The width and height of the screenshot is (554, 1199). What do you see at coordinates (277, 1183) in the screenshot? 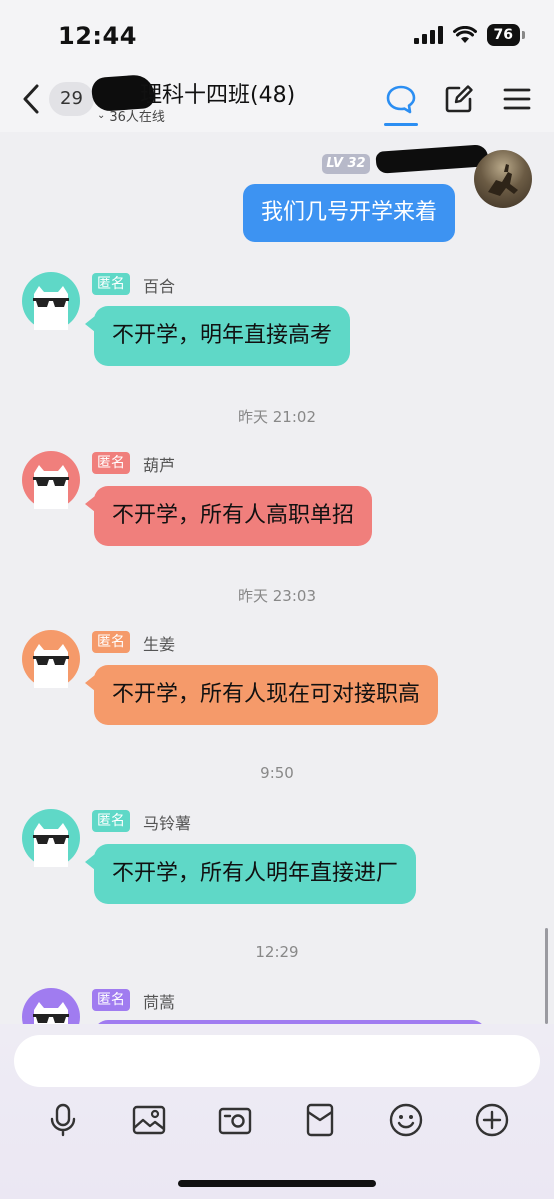
I see `home-indicator` at bounding box center [277, 1183].